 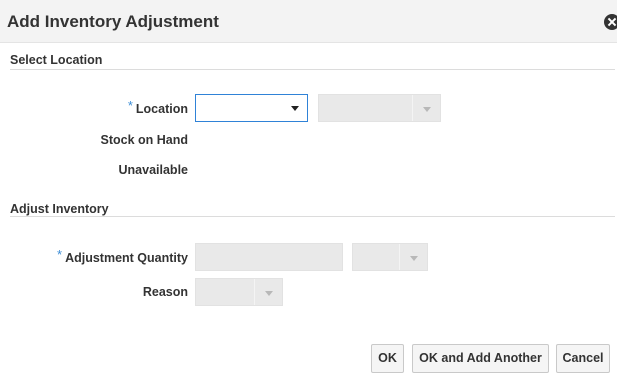 What do you see at coordinates (480, 358) in the screenshot?
I see `ok-and-add-another-button: OK and Add Another` at bounding box center [480, 358].